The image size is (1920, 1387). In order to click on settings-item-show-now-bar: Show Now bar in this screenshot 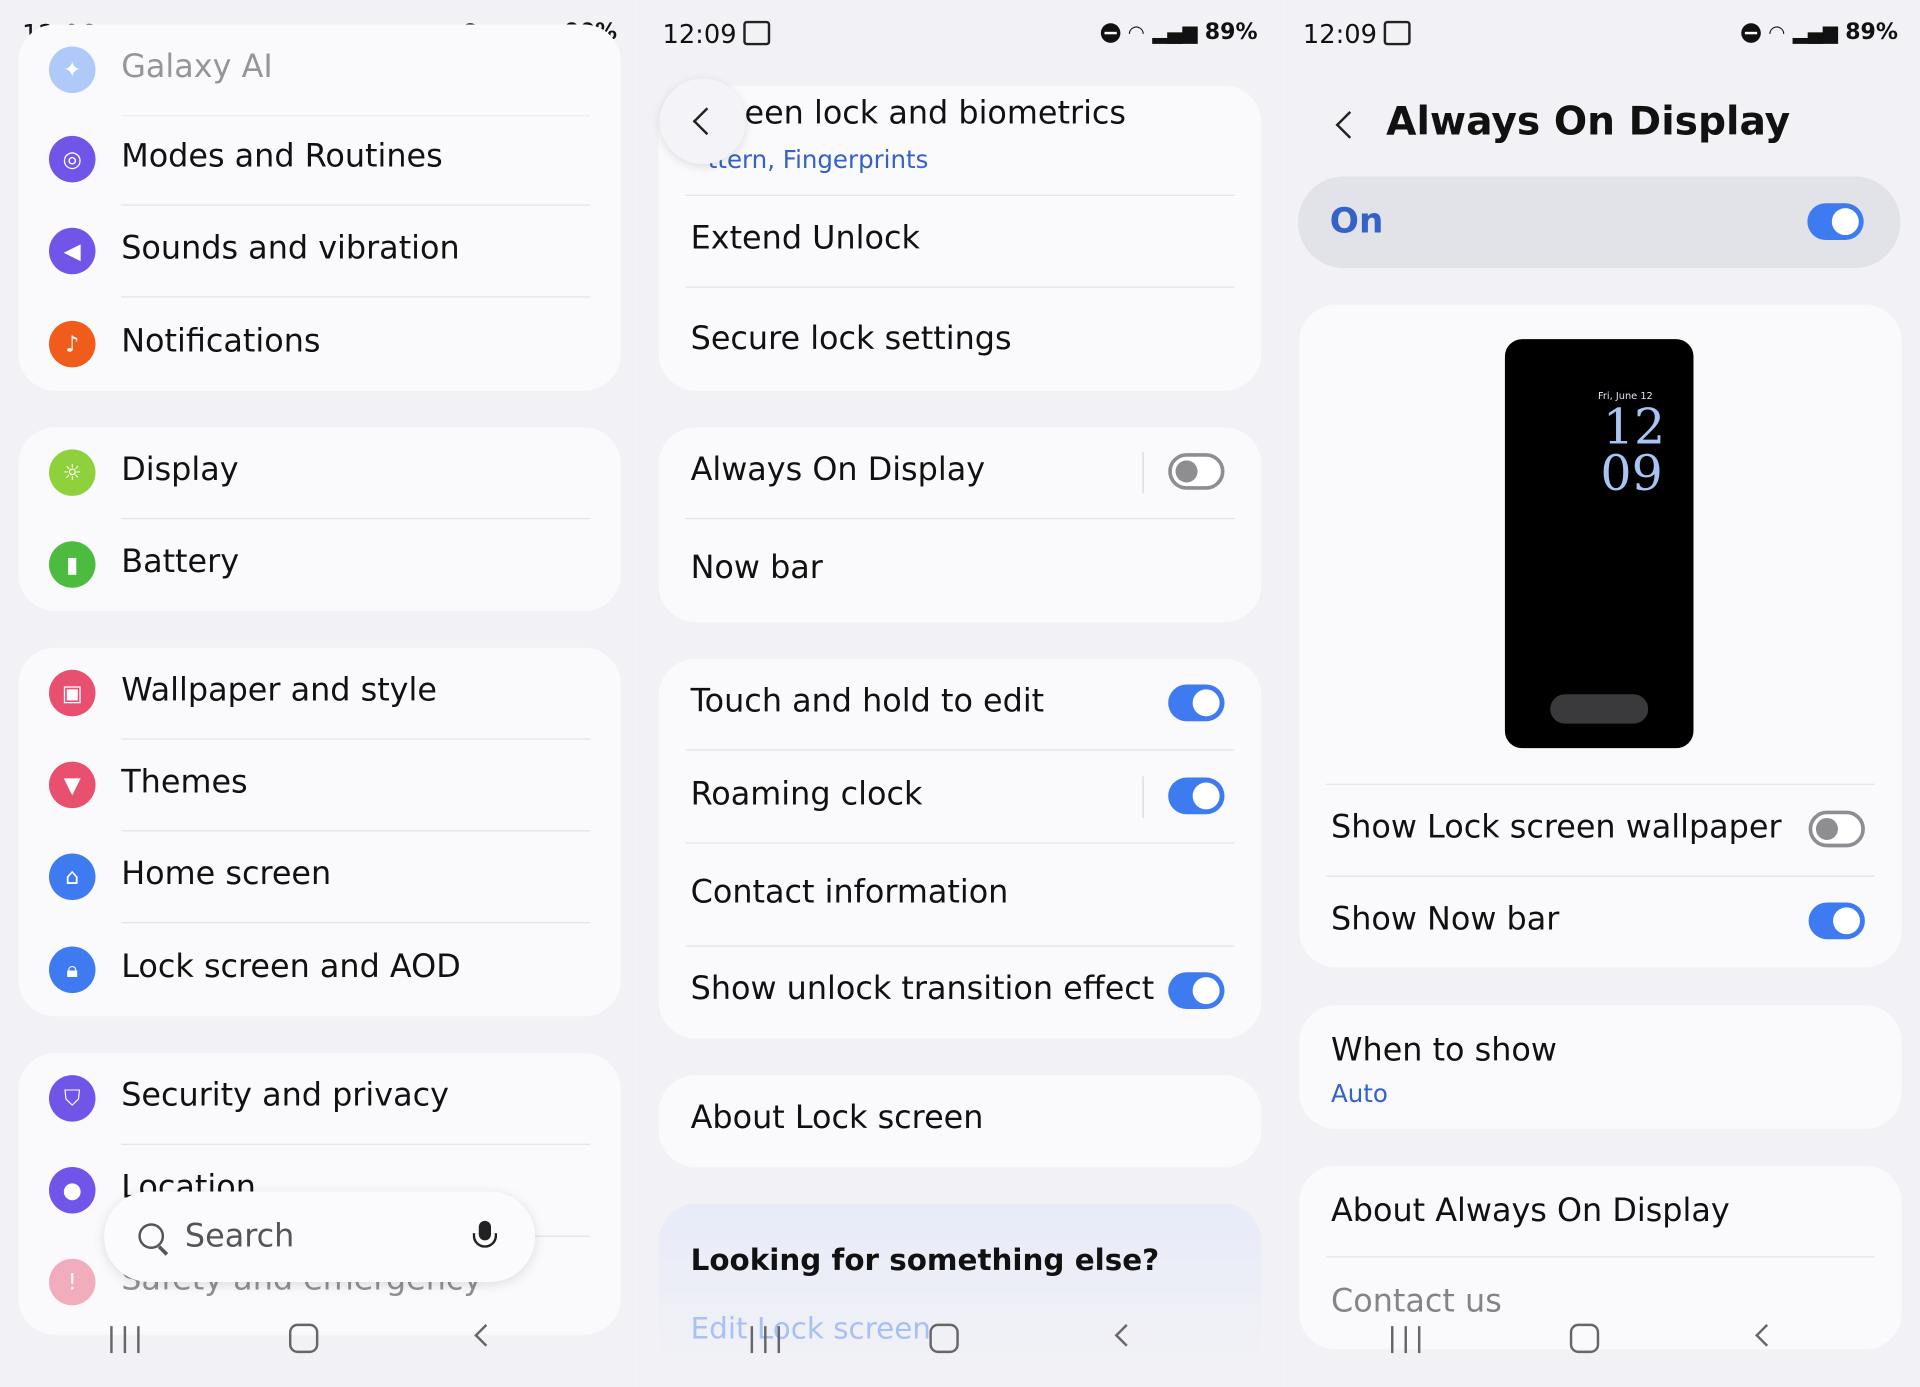, I will do `click(1600, 922)`.